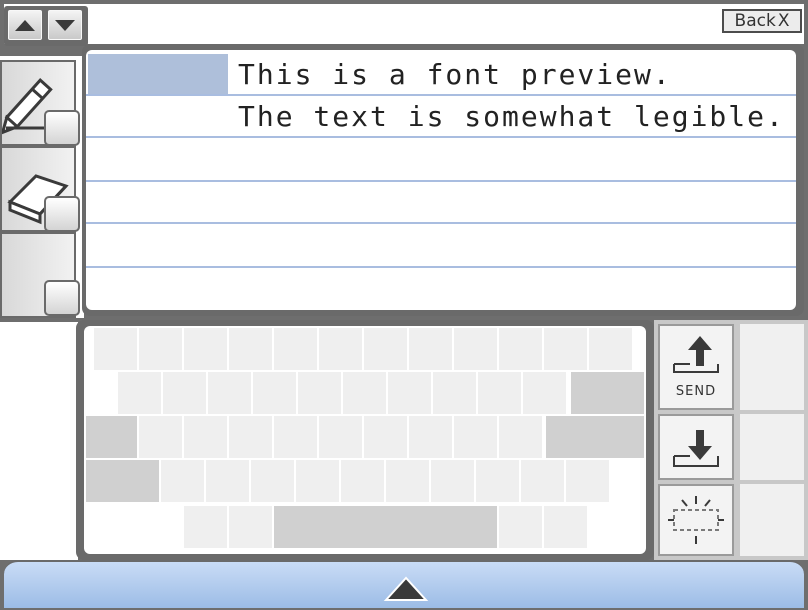 The width and height of the screenshot is (808, 610). Describe the element at coordinates (122, 481) in the screenshot. I see `shift-key` at that location.